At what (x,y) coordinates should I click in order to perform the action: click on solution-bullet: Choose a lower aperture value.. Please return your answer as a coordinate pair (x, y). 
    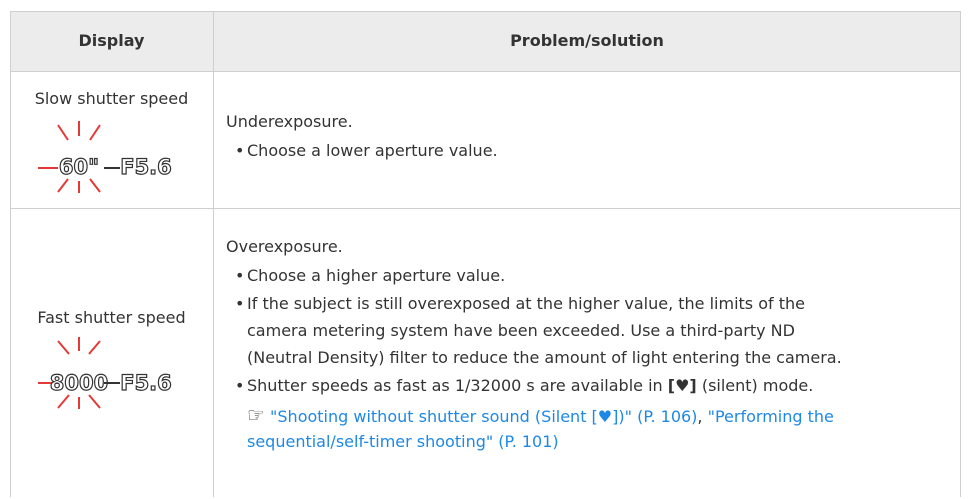
    Looking at the image, I should click on (366, 150).